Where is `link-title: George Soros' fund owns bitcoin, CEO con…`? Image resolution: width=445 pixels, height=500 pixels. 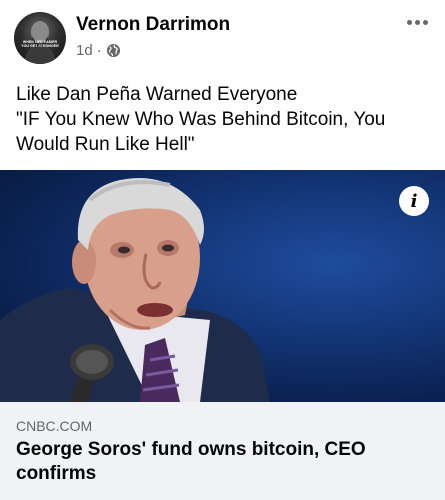
link-title: George Soros' fund owns bitcoin, CEO con… is located at coordinates (221, 462).